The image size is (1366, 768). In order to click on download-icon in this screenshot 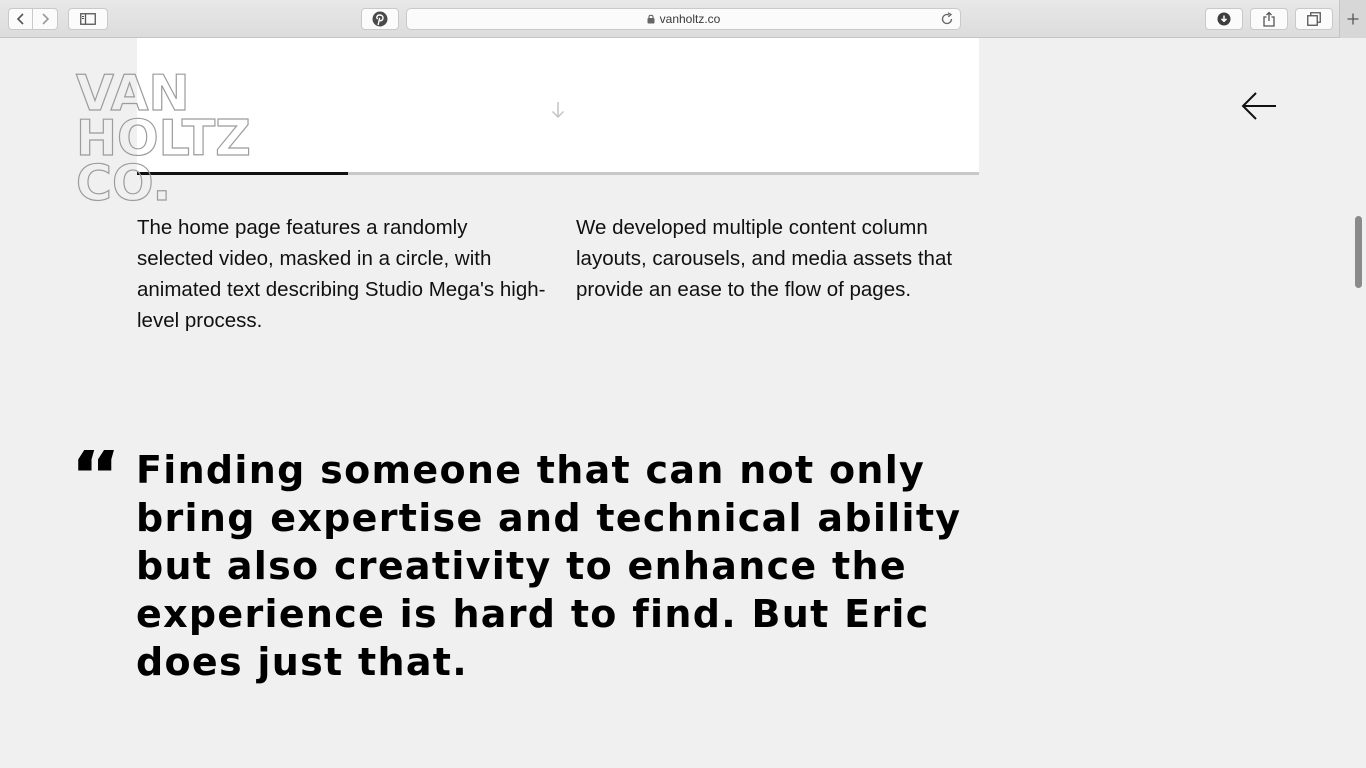, I will do `click(1224, 19)`.